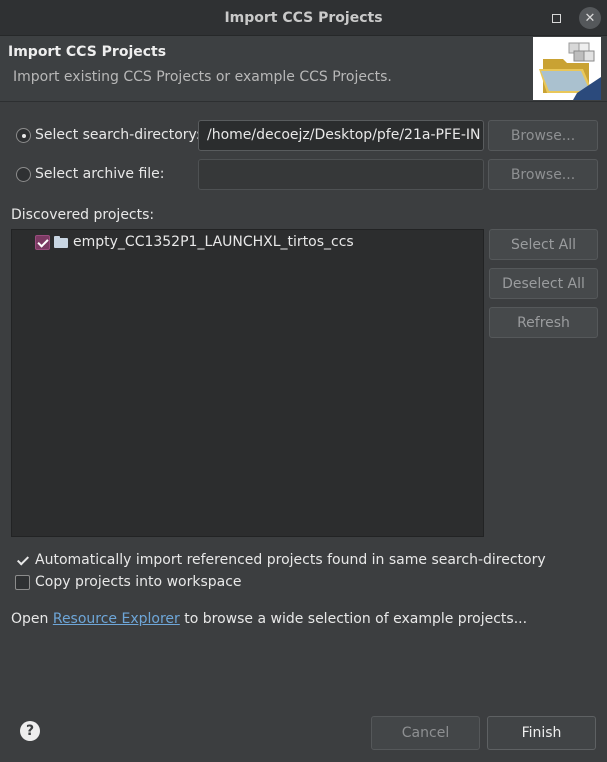 This screenshot has width=607, height=762. Describe the element at coordinates (118, 135) in the screenshot. I see `search-directory-label: Select search-directory:` at that location.